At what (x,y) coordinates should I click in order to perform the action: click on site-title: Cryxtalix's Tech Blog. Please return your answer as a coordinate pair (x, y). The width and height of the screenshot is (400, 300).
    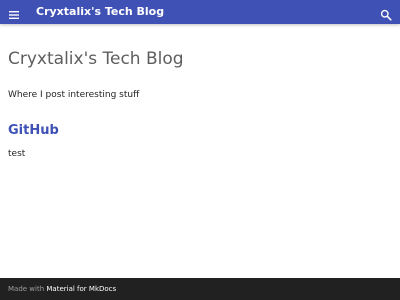
    Looking at the image, I should click on (100, 12).